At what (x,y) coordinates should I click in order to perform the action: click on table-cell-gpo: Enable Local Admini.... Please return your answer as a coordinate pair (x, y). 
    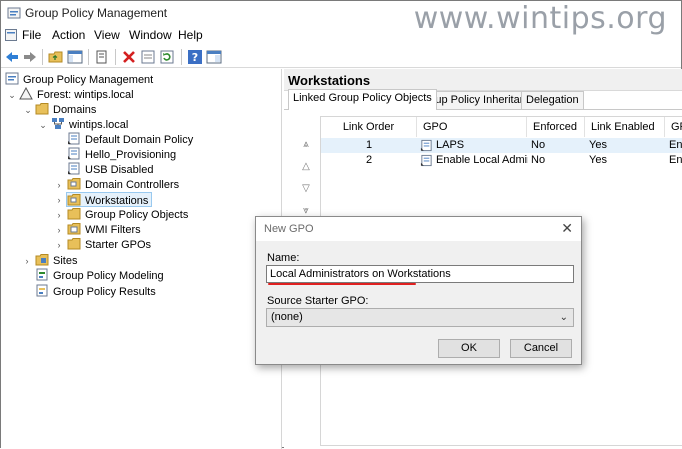
    Looking at the image, I should click on (482, 160).